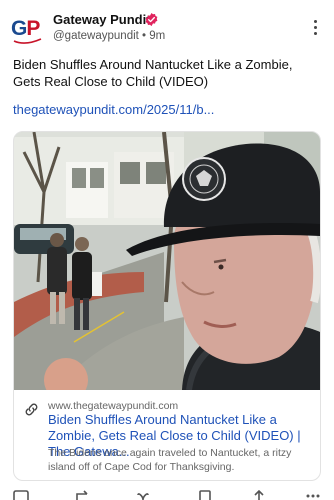 Image resolution: width=334 pixels, height=500 pixels. I want to click on author-handle: @gatewaypundit, so click(96, 36).